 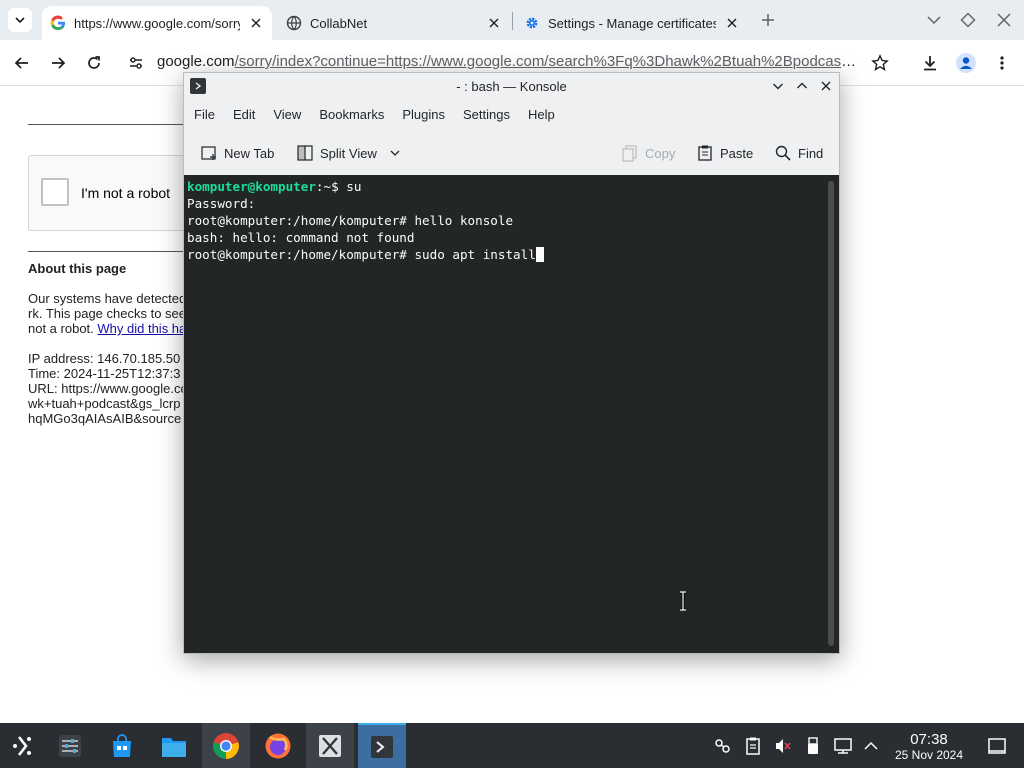 I want to click on paragraph-line: not a robot. Why did this ha, so click(x=107, y=328).